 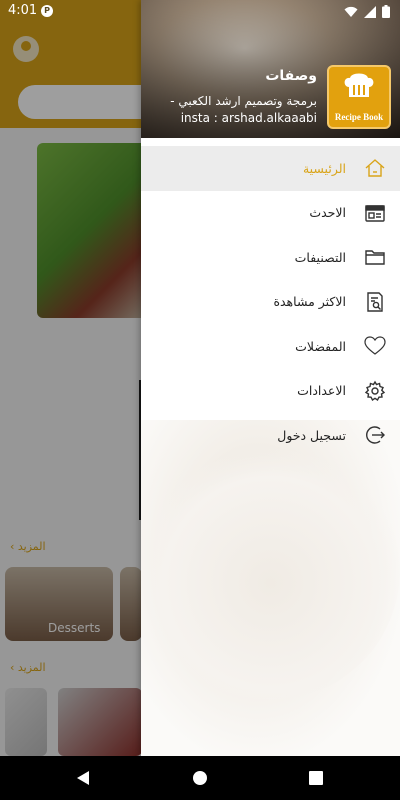 What do you see at coordinates (309, 302) in the screenshot?
I see `menu-item-label: الاكثر مشاهدة` at bounding box center [309, 302].